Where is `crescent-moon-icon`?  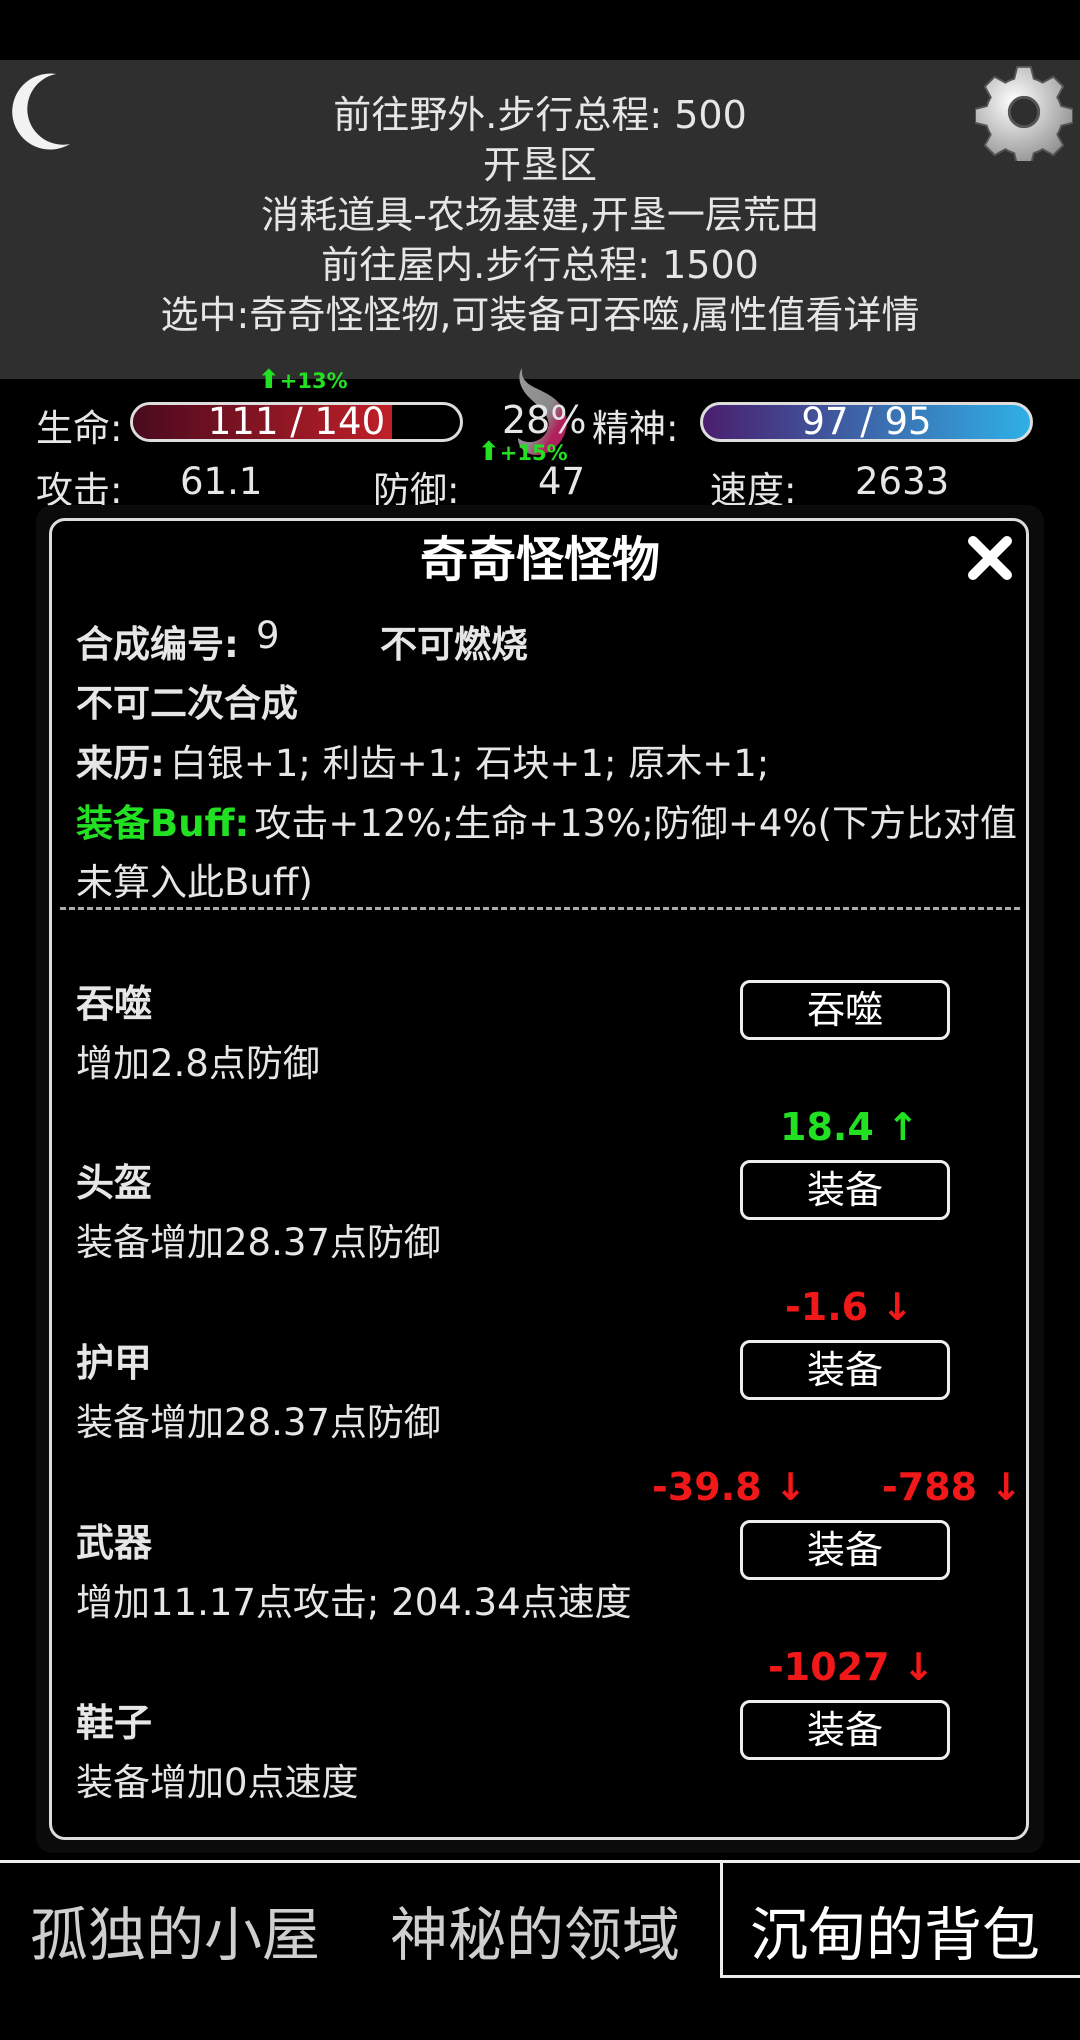 crescent-moon-icon is located at coordinates (43, 110).